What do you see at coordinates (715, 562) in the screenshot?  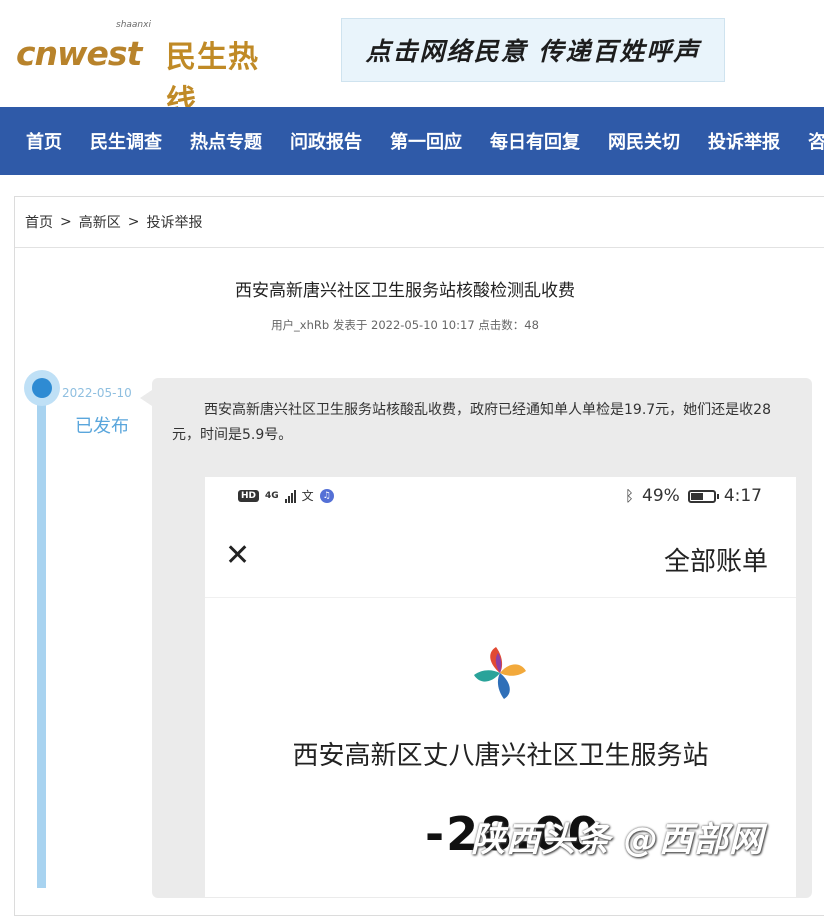 I see `bill-title: 全部账单` at bounding box center [715, 562].